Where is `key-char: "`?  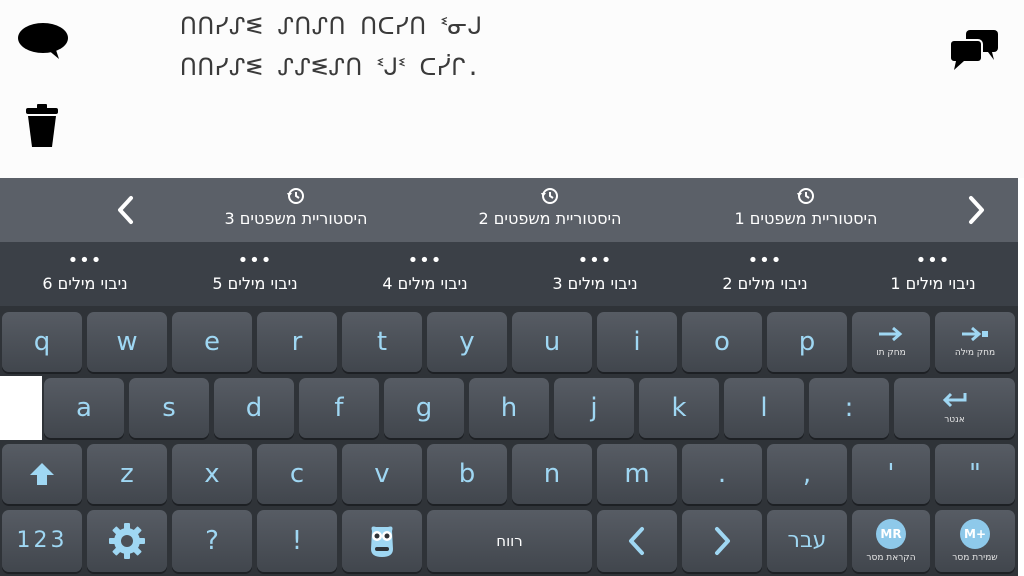
key-char: " is located at coordinates (975, 474).